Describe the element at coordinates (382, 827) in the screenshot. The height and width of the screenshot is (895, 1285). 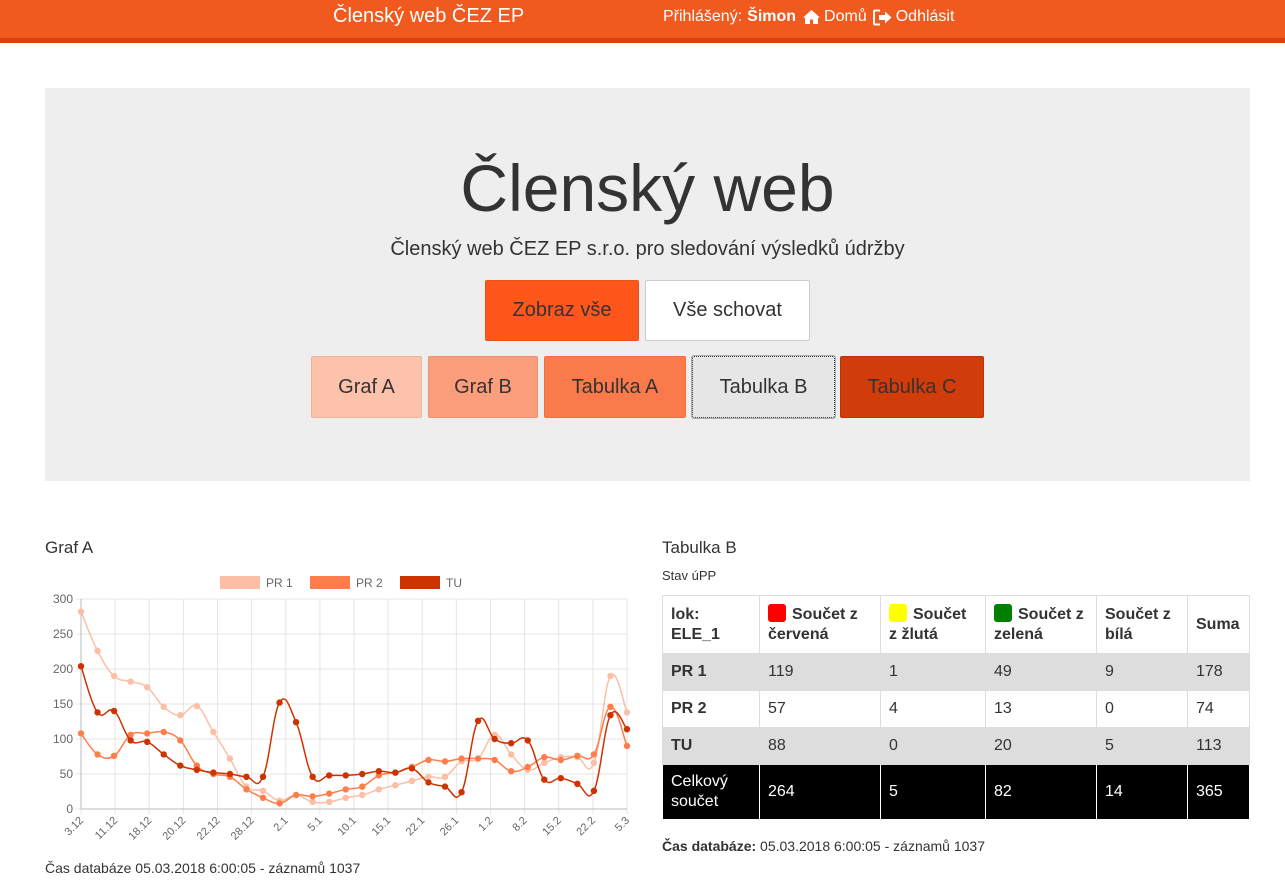
I see `x-tick-label: 15.1` at that location.